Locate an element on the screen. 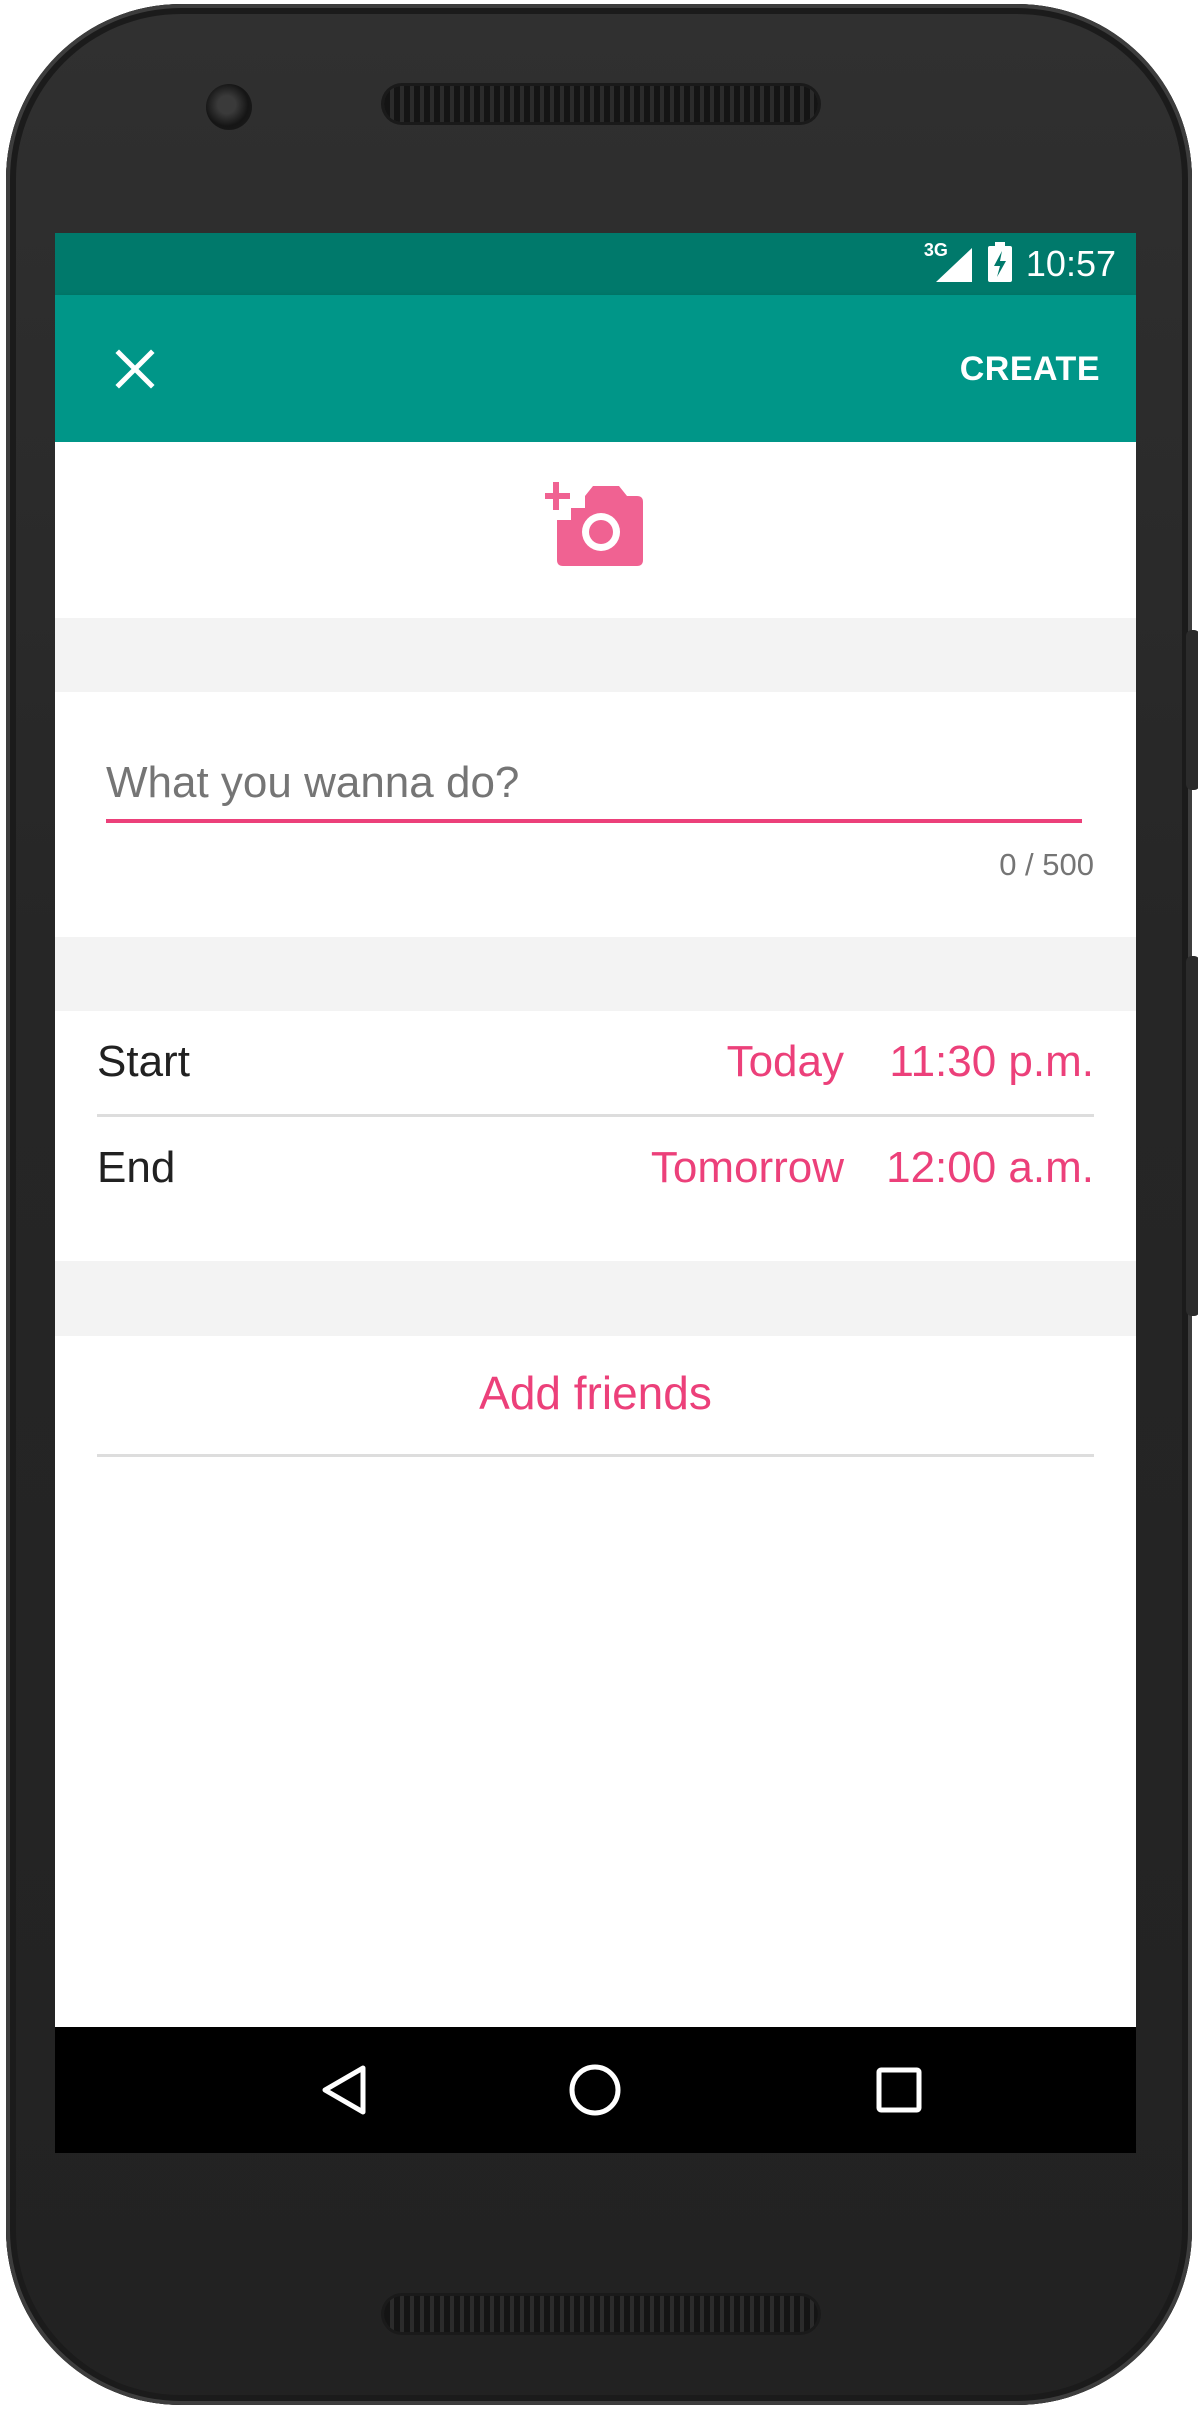  close-button is located at coordinates (135, 369).